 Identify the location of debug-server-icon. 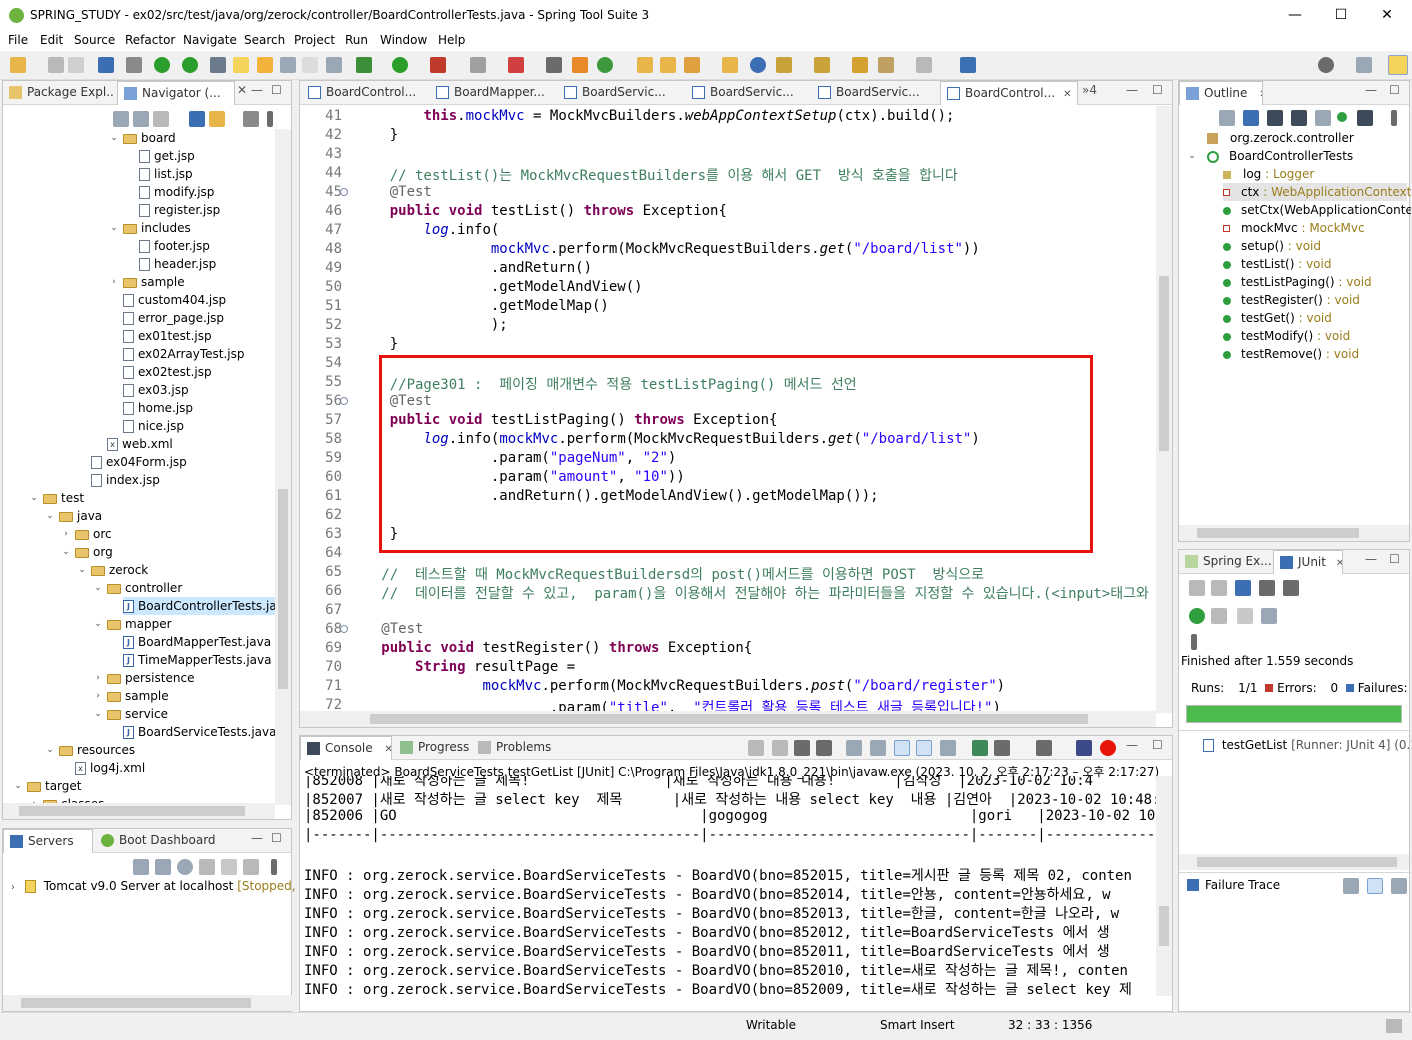
(141, 867).